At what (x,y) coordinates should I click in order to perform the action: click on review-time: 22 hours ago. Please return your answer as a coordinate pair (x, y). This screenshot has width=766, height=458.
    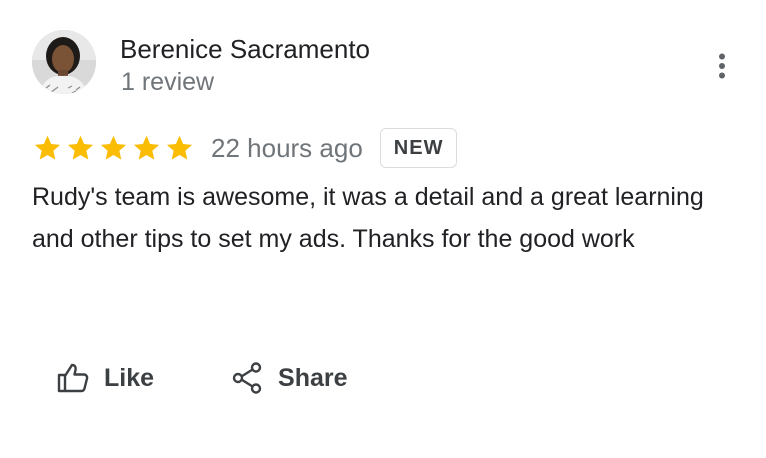
    Looking at the image, I should click on (287, 148).